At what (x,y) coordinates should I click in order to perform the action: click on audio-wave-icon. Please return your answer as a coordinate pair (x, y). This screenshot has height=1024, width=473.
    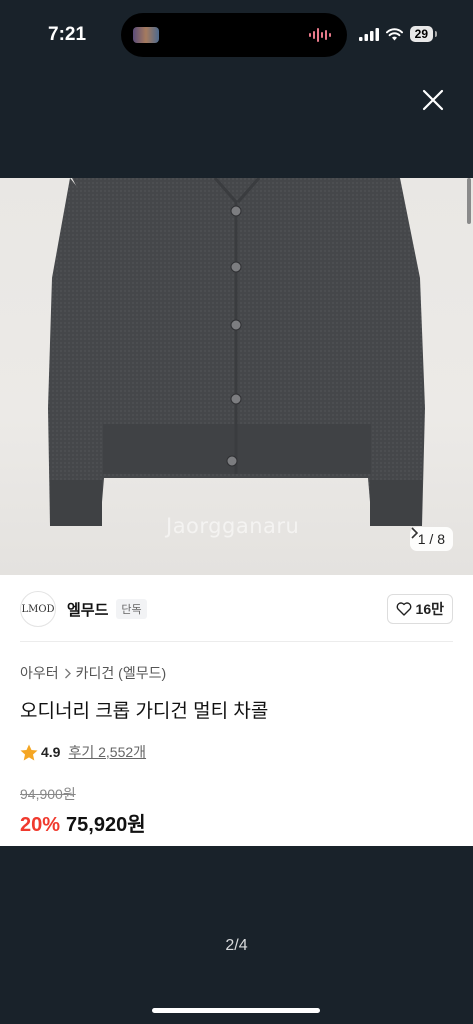
    Looking at the image, I should click on (320, 35).